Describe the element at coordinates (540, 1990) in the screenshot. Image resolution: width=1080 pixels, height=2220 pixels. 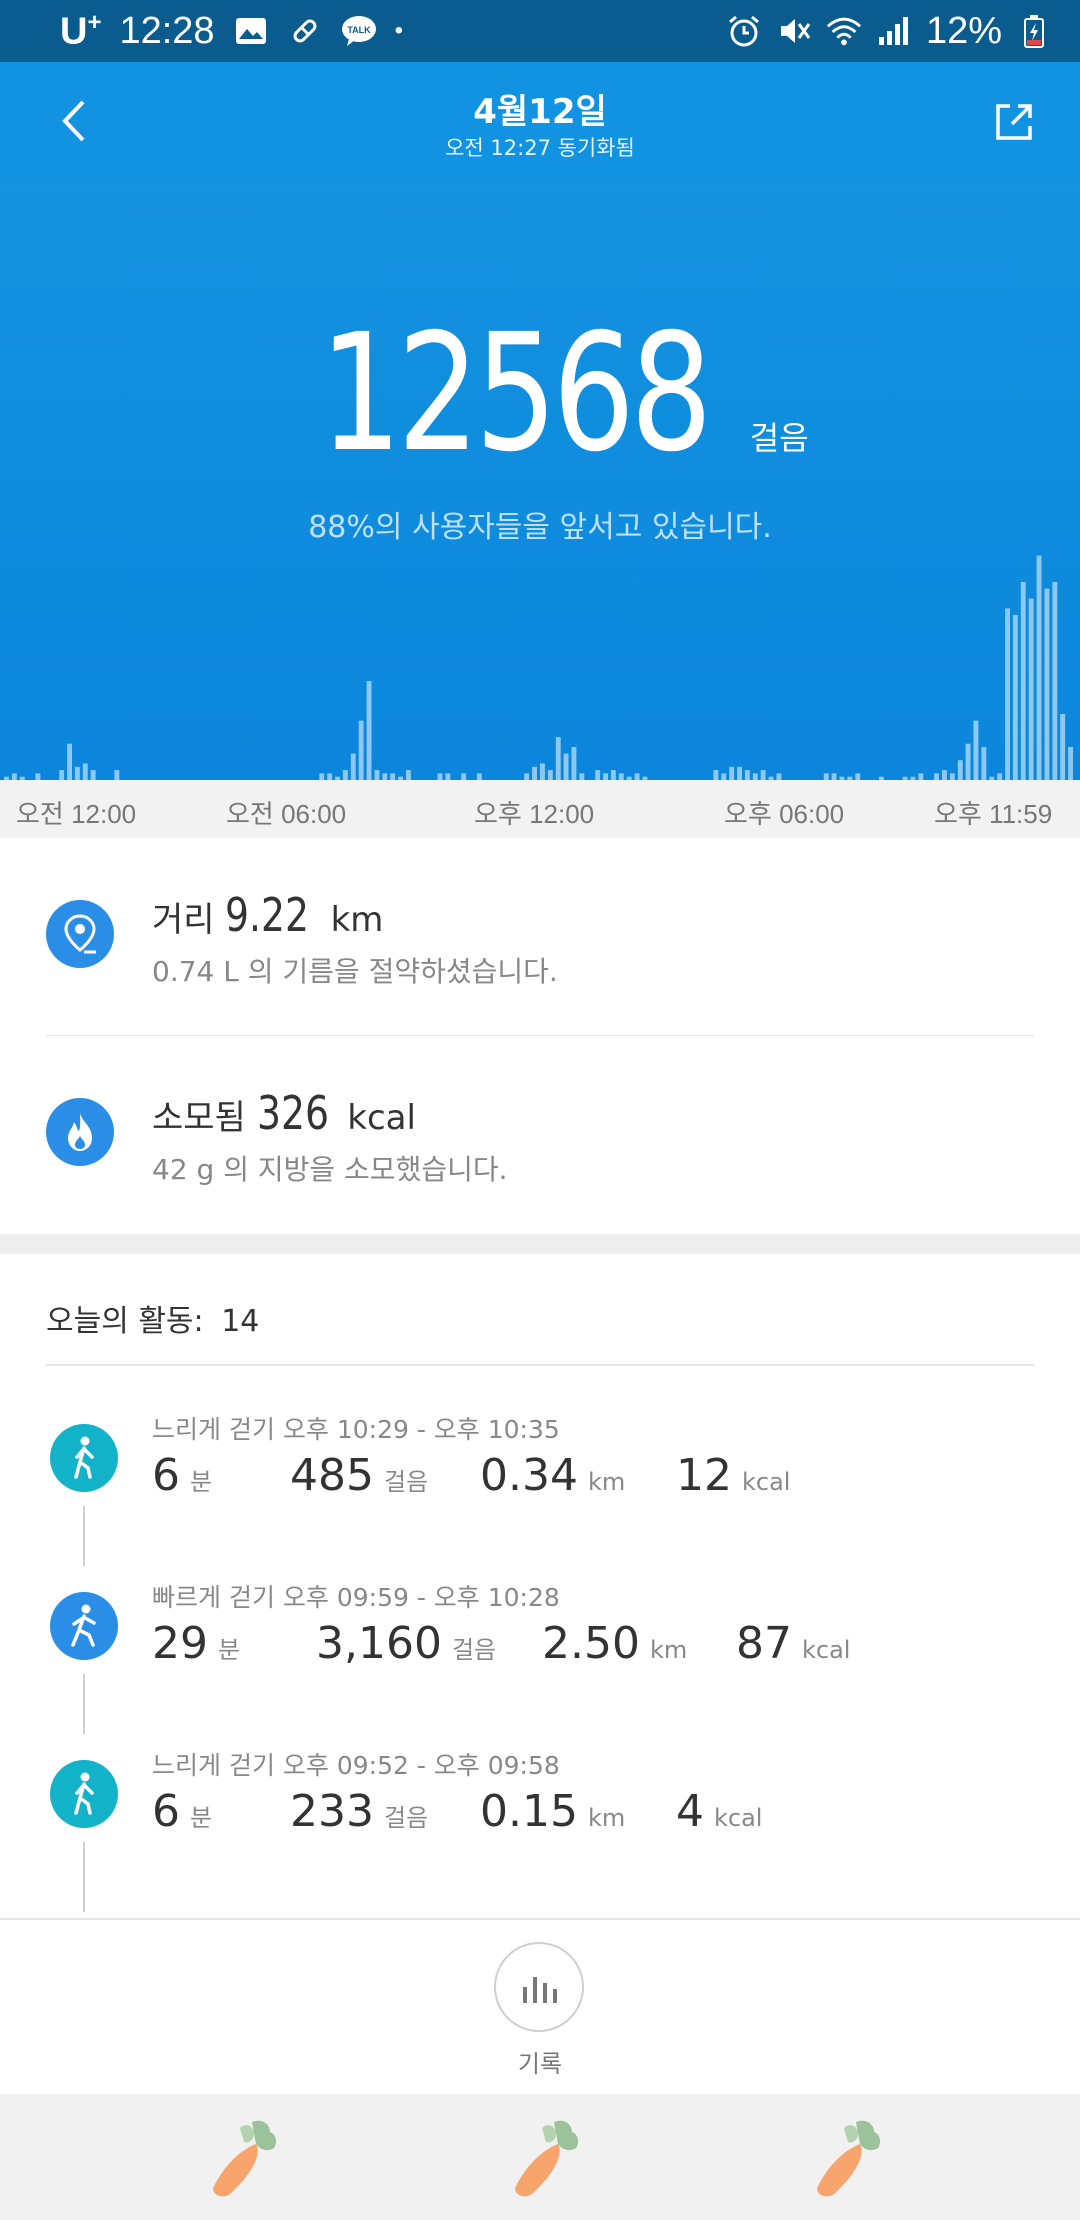
I see `bar-chart-icon` at that location.